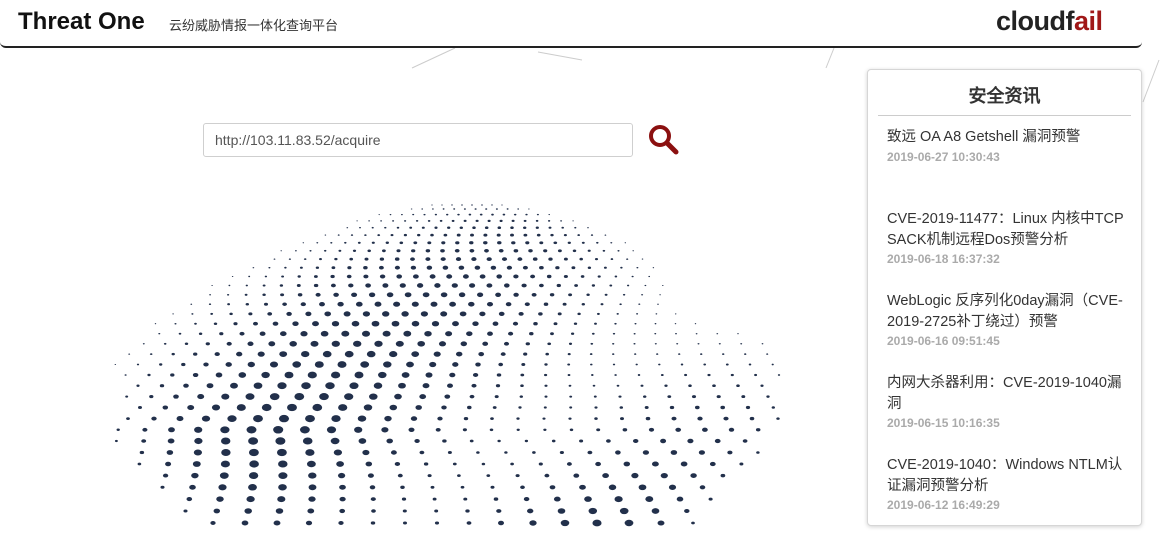  Describe the element at coordinates (1009, 311) in the screenshot. I see `news-headline: WebLogic 反序列化0day漏洞（CVE-2019-2725补丁绕过）预警` at that location.